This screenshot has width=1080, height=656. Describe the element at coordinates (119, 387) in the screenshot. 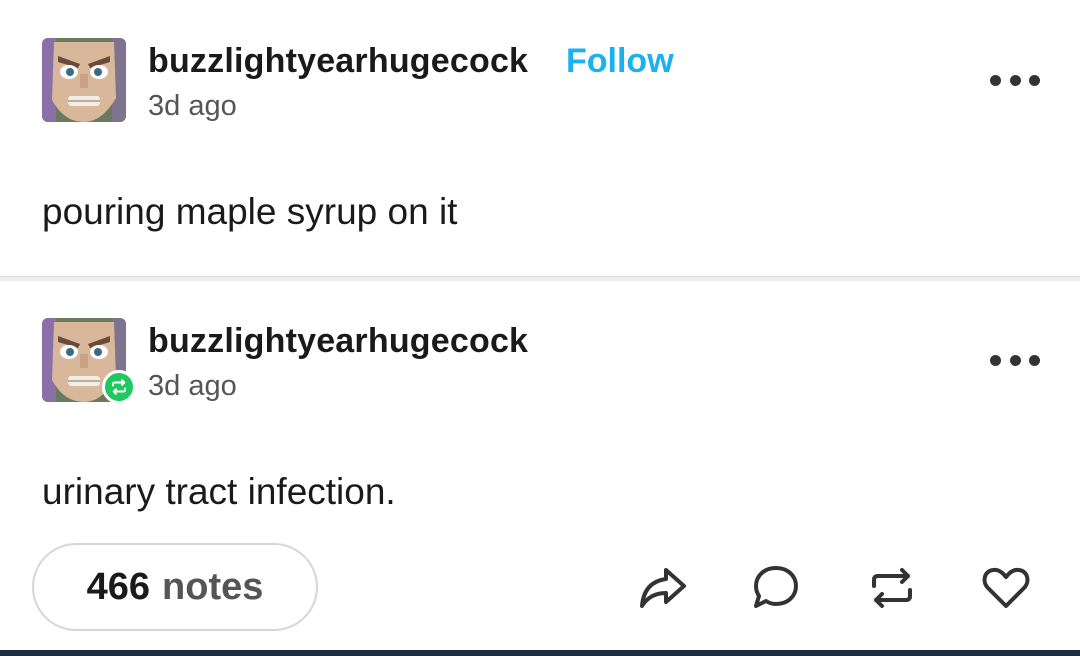

I see `reblog-badge-icon` at that location.